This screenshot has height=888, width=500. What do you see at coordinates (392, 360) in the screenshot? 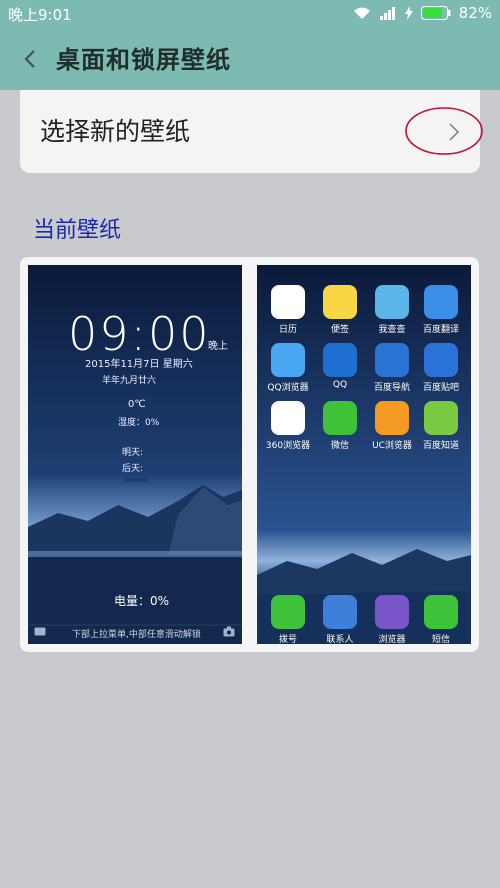
I see `navigation-icon` at bounding box center [392, 360].